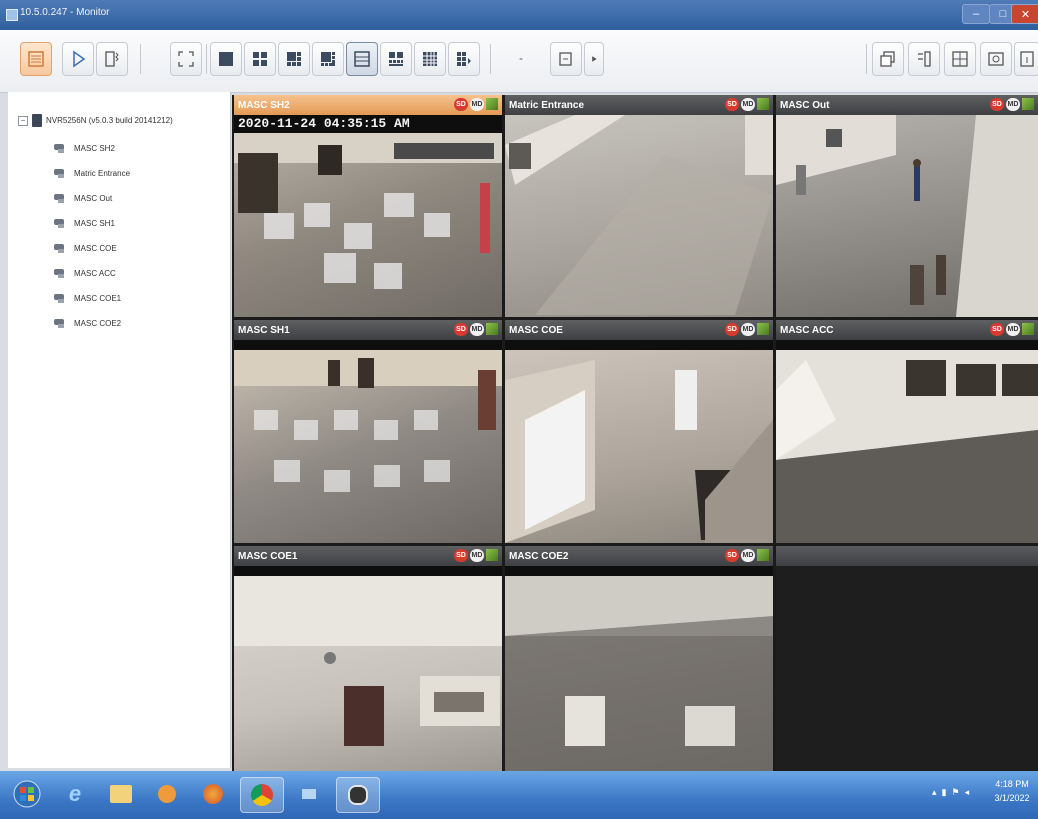 The image size is (1038, 819). Describe the element at coordinates (85, 273) in the screenshot. I see `tree-item-camera: MASC ACC` at that location.